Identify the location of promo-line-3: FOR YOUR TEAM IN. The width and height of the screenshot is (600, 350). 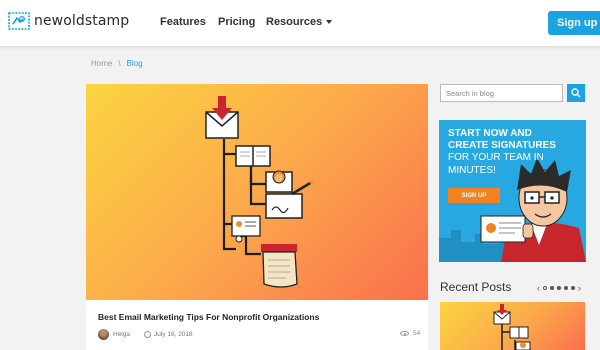
(496, 158).